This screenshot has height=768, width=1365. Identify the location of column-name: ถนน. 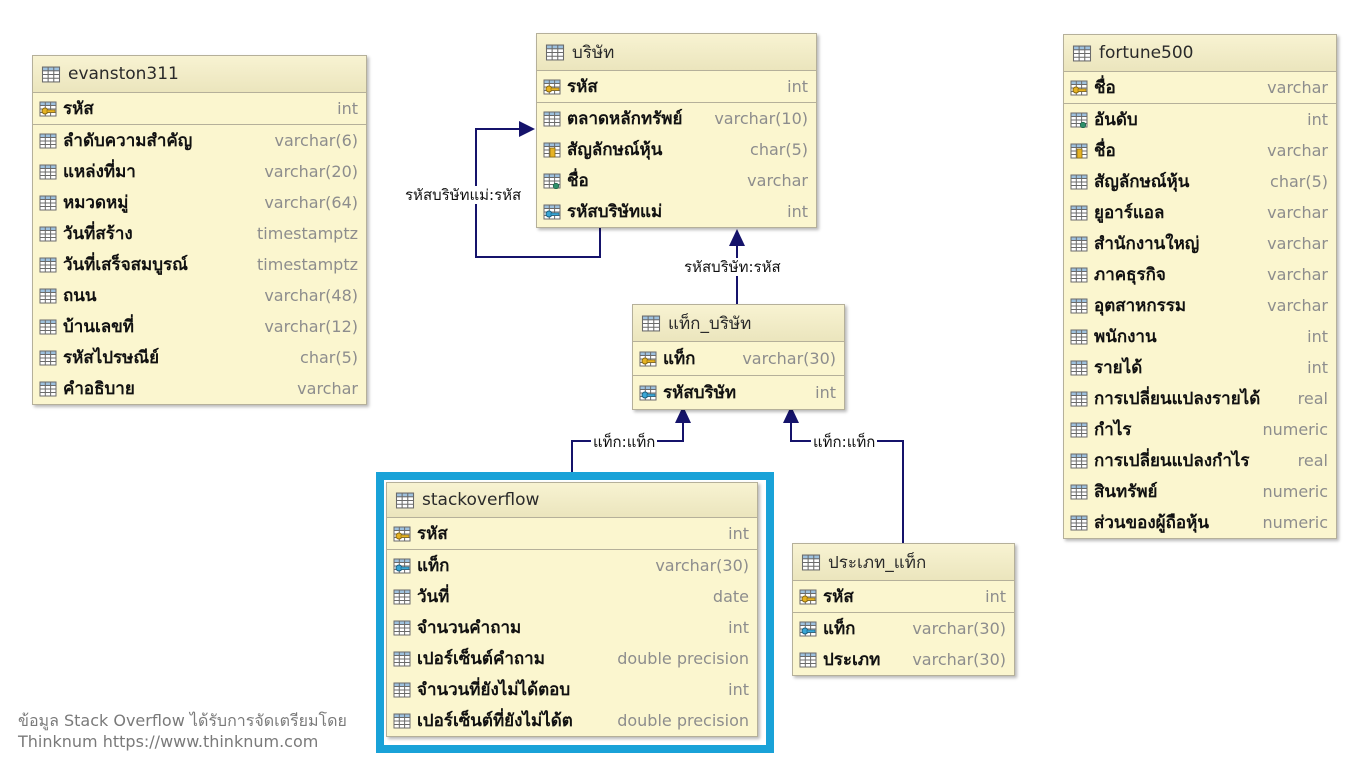
(80, 296).